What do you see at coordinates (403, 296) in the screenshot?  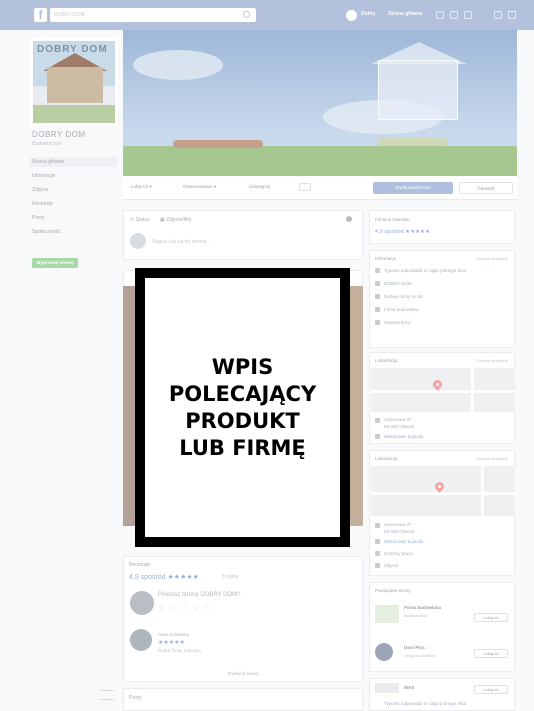 I see `about-line-3: Buduje domy od lat` at bounding box center [403, 296].